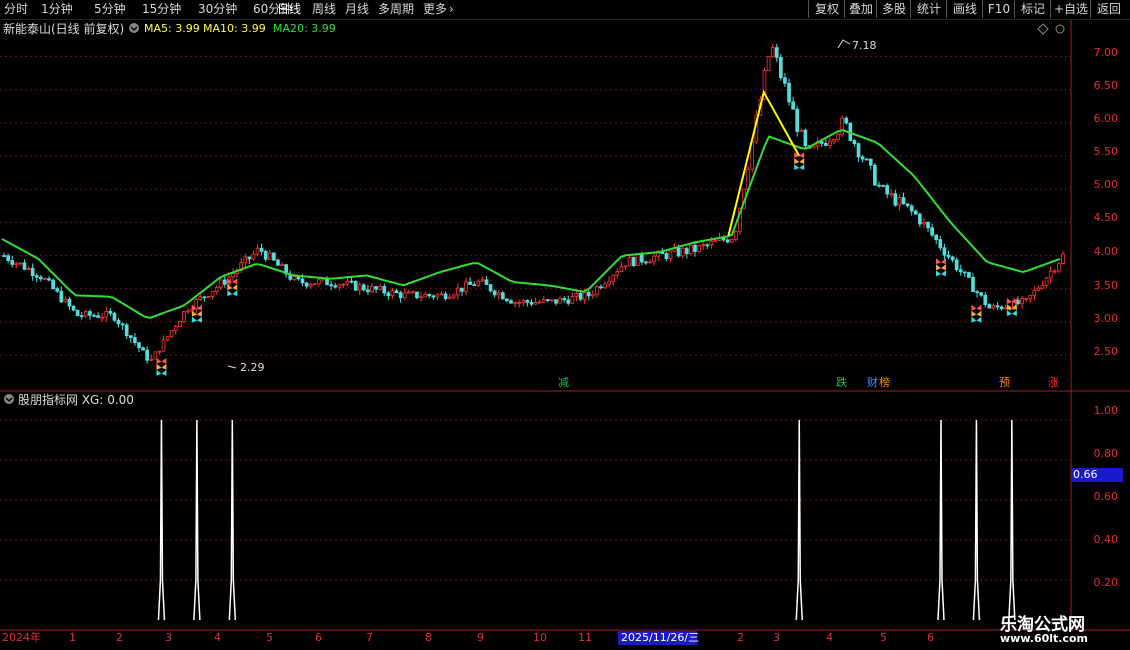 The image size is (1130, 650). I want to click on event-marker-rise: 涨, so click(1053, 382).